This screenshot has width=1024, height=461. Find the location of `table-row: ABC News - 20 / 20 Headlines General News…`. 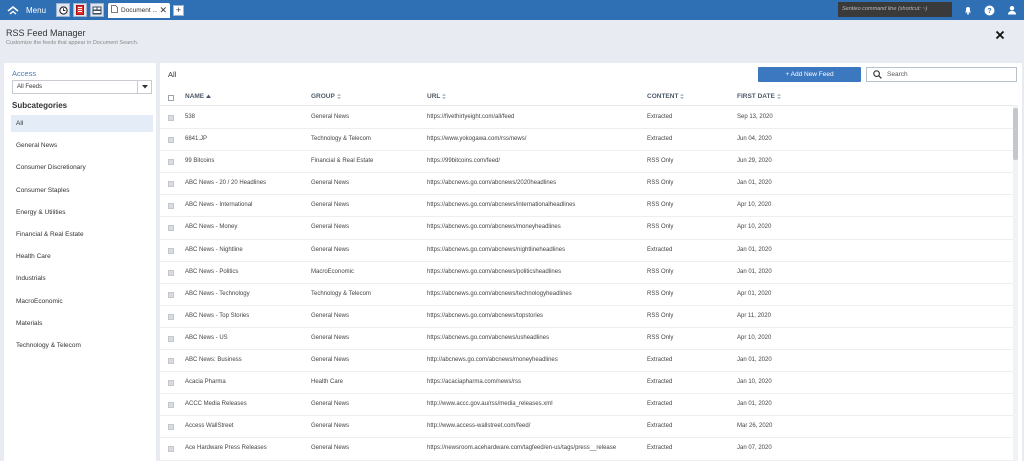

table-row: ABC News - 20 / 20 Headlines General News… is located at coordinates (587, 184).